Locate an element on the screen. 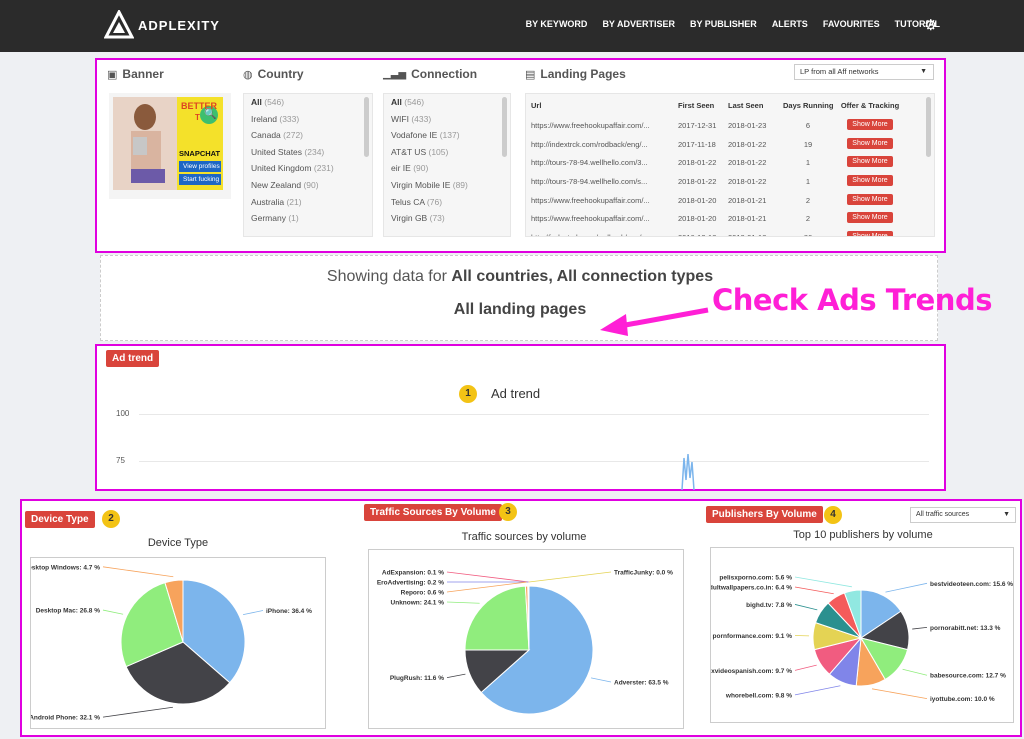 The image size is (1024, 739). connection-item: Virgin Mobile IE (89) is located at coordinates (447, 185).